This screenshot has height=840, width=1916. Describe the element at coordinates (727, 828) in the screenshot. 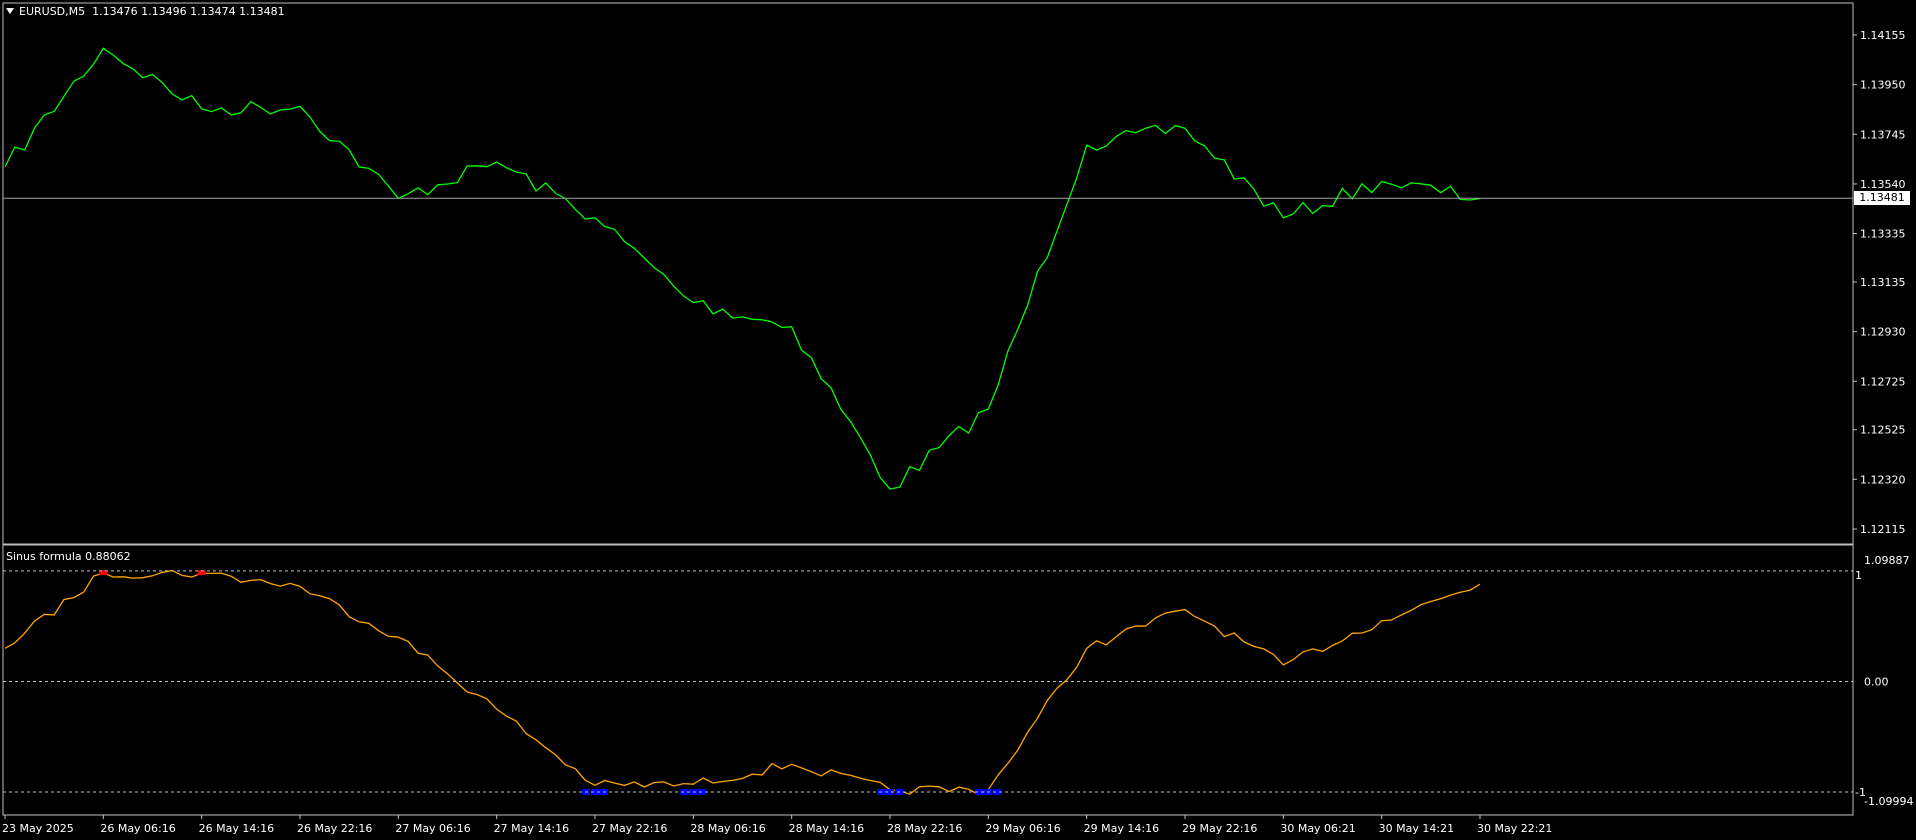

I see `time-axis-label: 28 May 06:16` at that location.